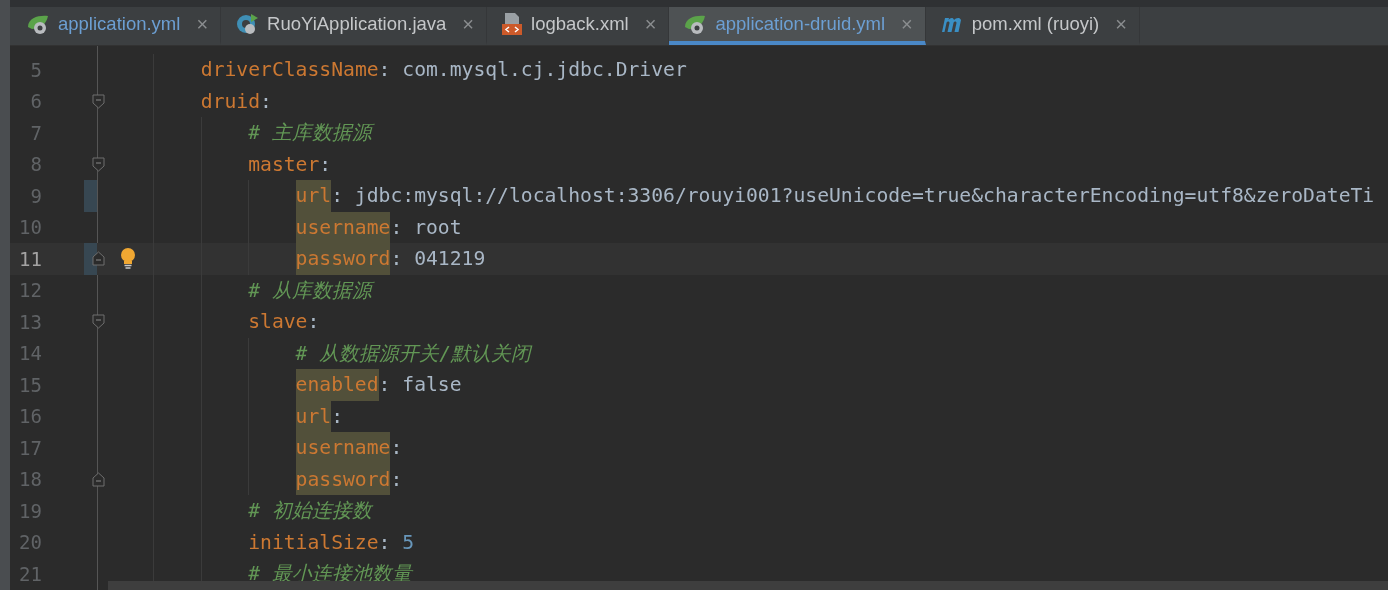  Describe the element at coordinates (797, 26) in the screenshot. I see `editor-tab: application-druid.yml ×` at that location.